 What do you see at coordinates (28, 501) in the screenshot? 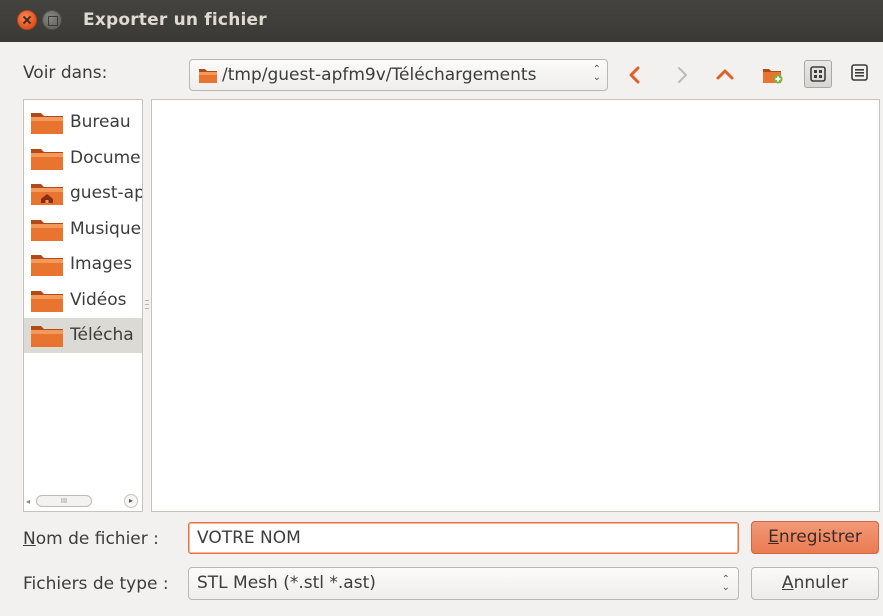
I see `scroll-left-icon: ◂` at bounding box center [28, 501].